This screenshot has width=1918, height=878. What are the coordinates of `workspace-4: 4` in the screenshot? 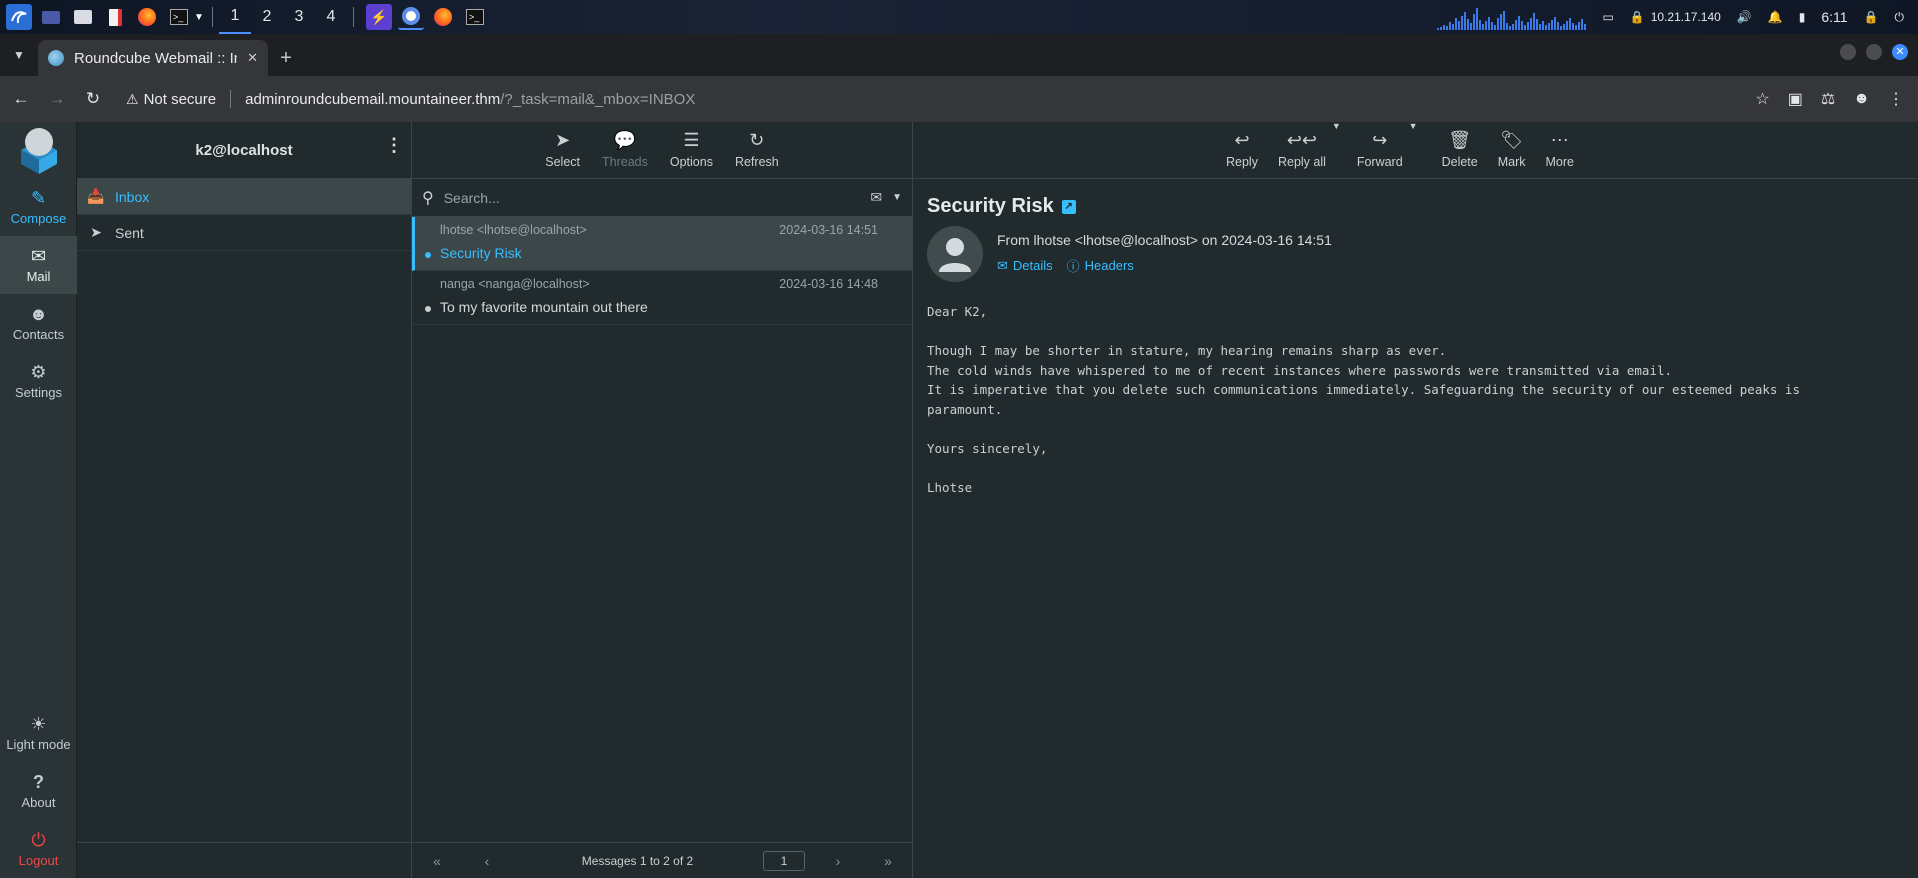 It's located at (331, 17).